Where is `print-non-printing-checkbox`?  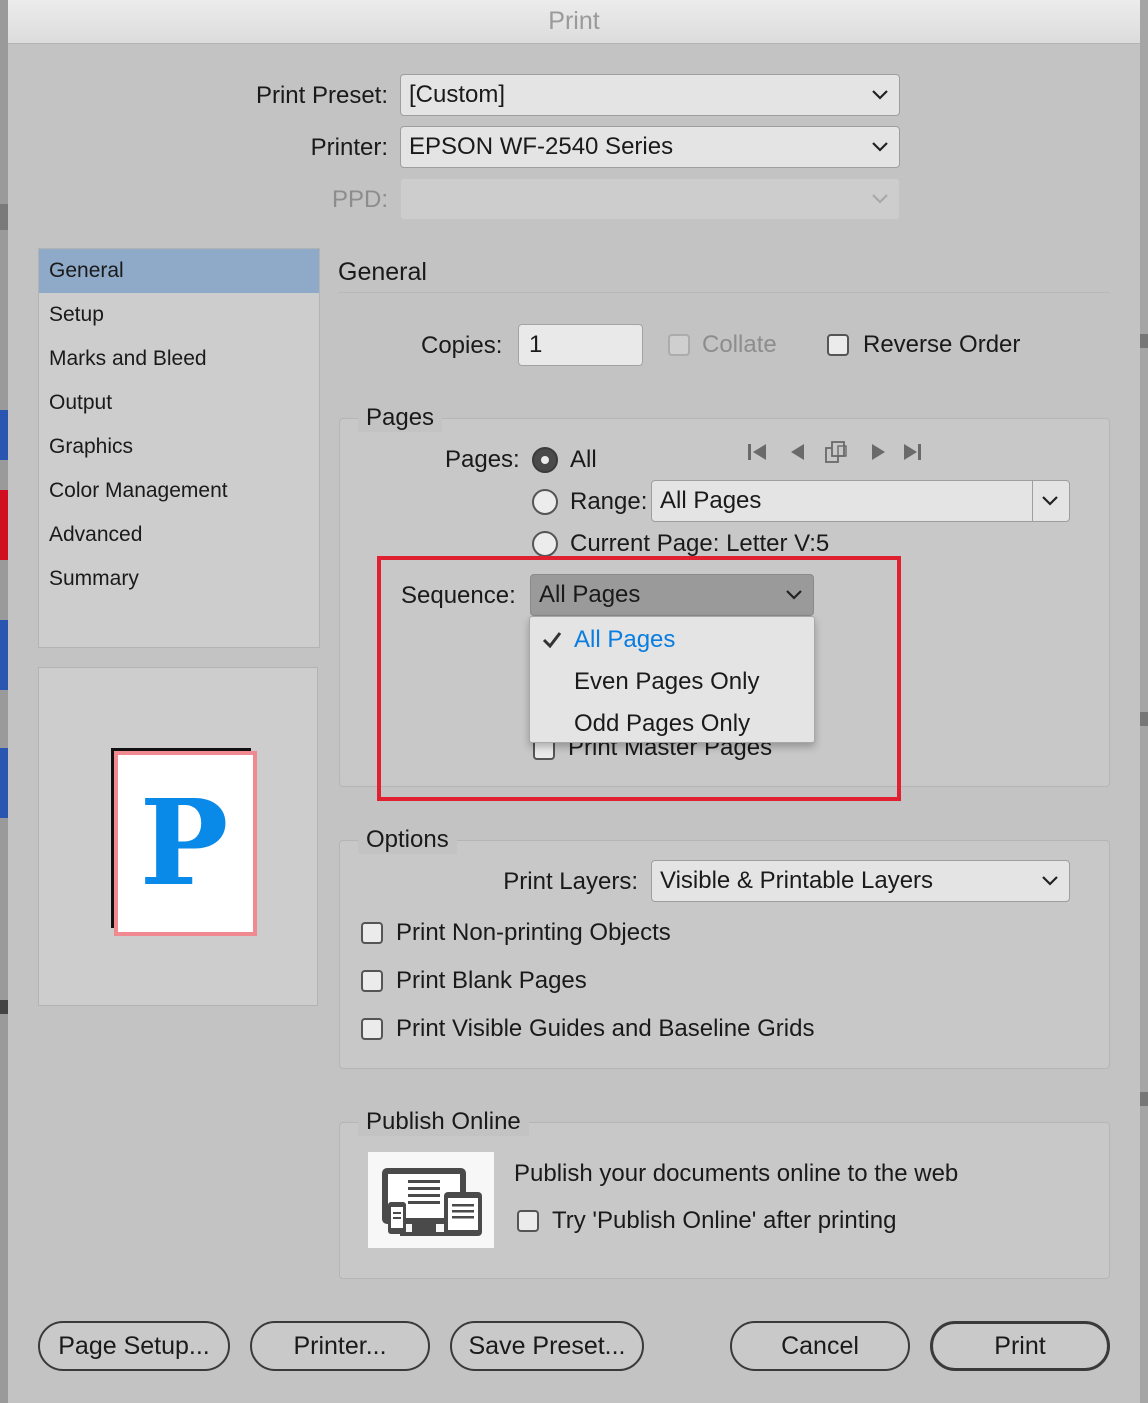 print-non-printing-checkbox is located at coordinates (372, 933).